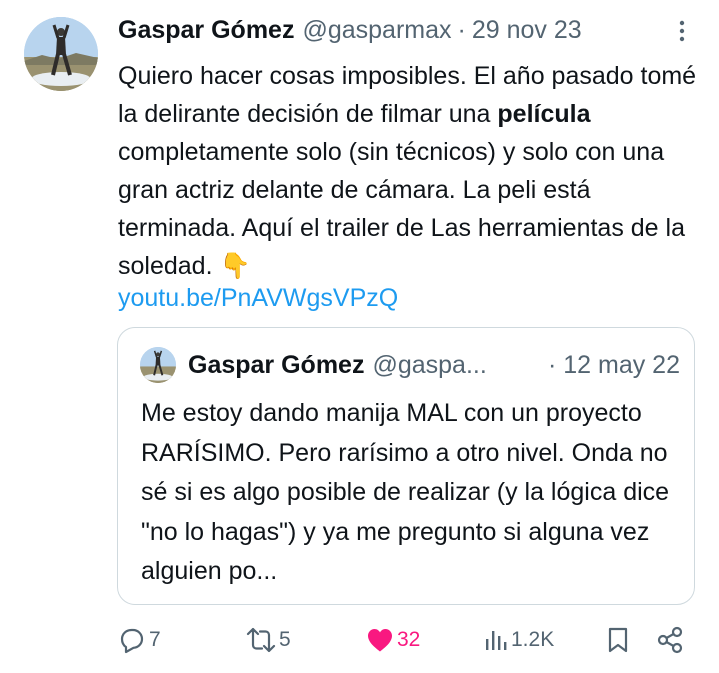 The width and height of the screenshot is (719, 673). Describe the element at coordinates (206, 30) in the screenshot. I see `author-name: Gaspar Gómez` at that location.